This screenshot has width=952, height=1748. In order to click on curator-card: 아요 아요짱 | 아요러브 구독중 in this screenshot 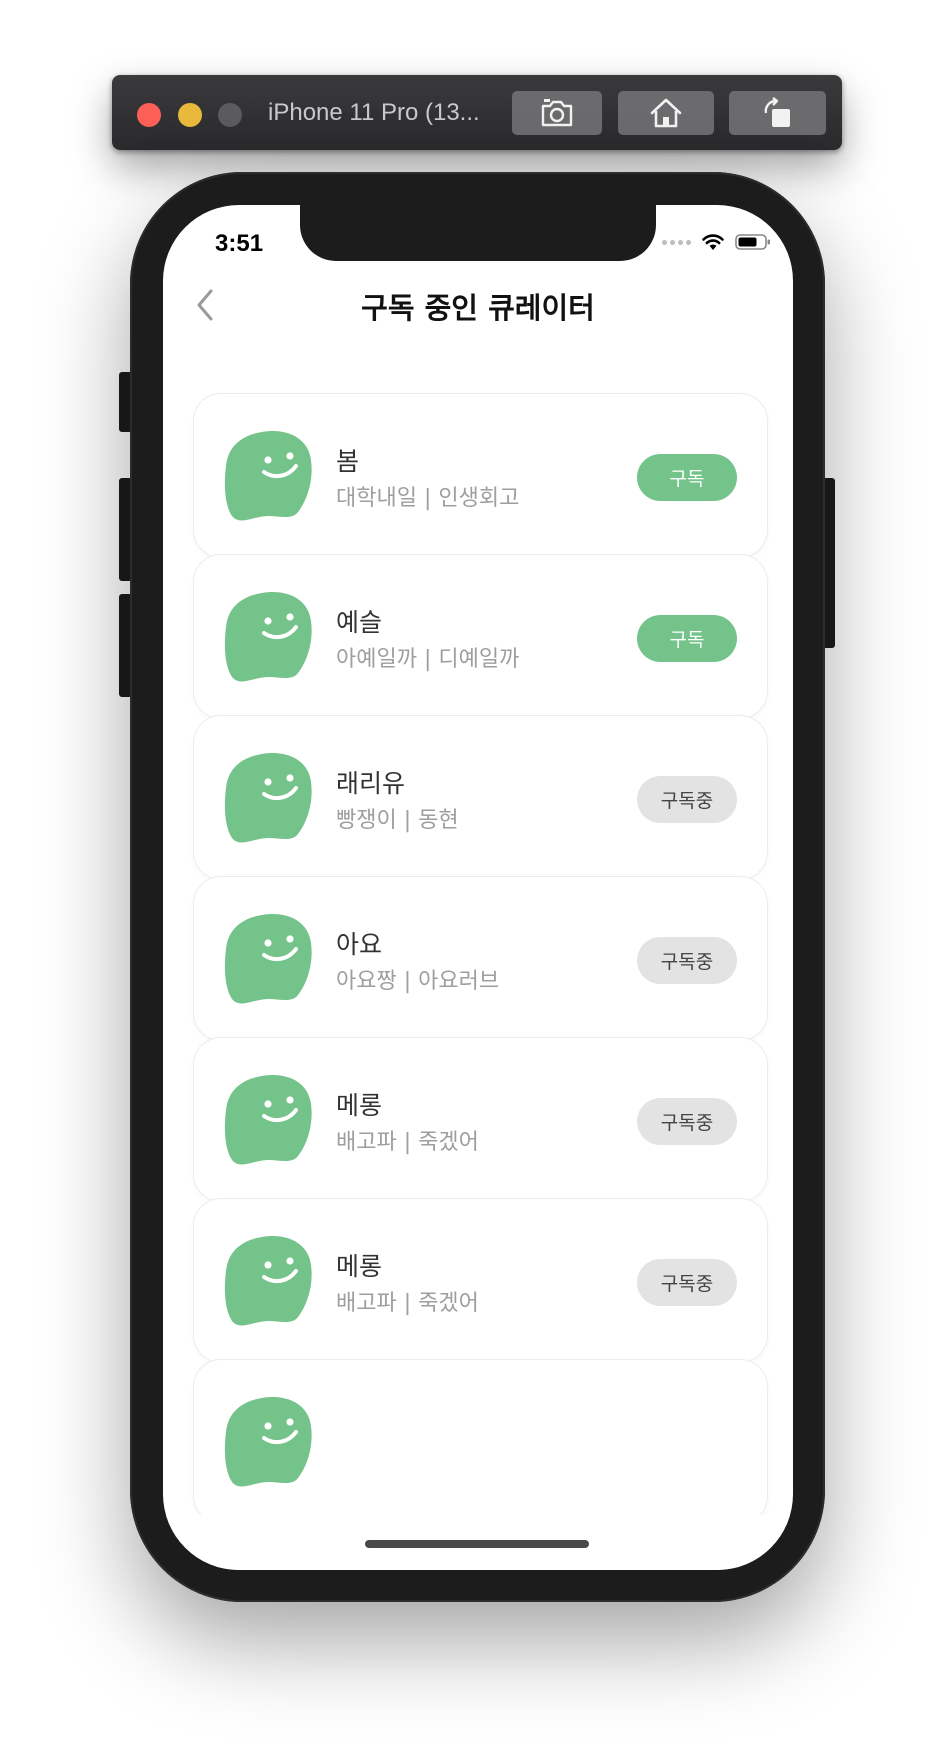, I will do `click(480, 958)`.